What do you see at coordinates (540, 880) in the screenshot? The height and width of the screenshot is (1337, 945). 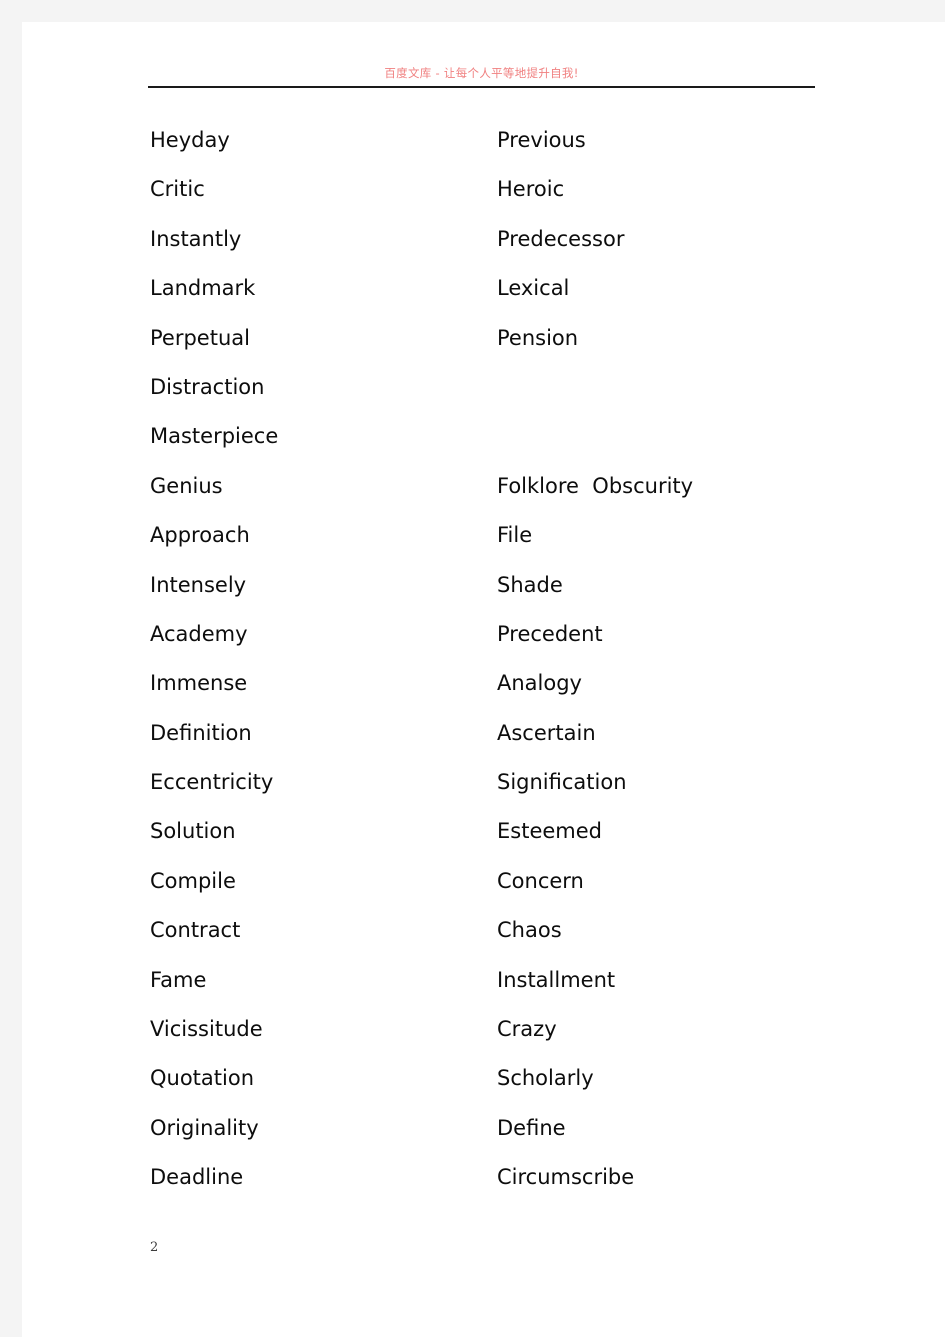 I see `word-entry-right: Concern` at bounding box center [540, 880].